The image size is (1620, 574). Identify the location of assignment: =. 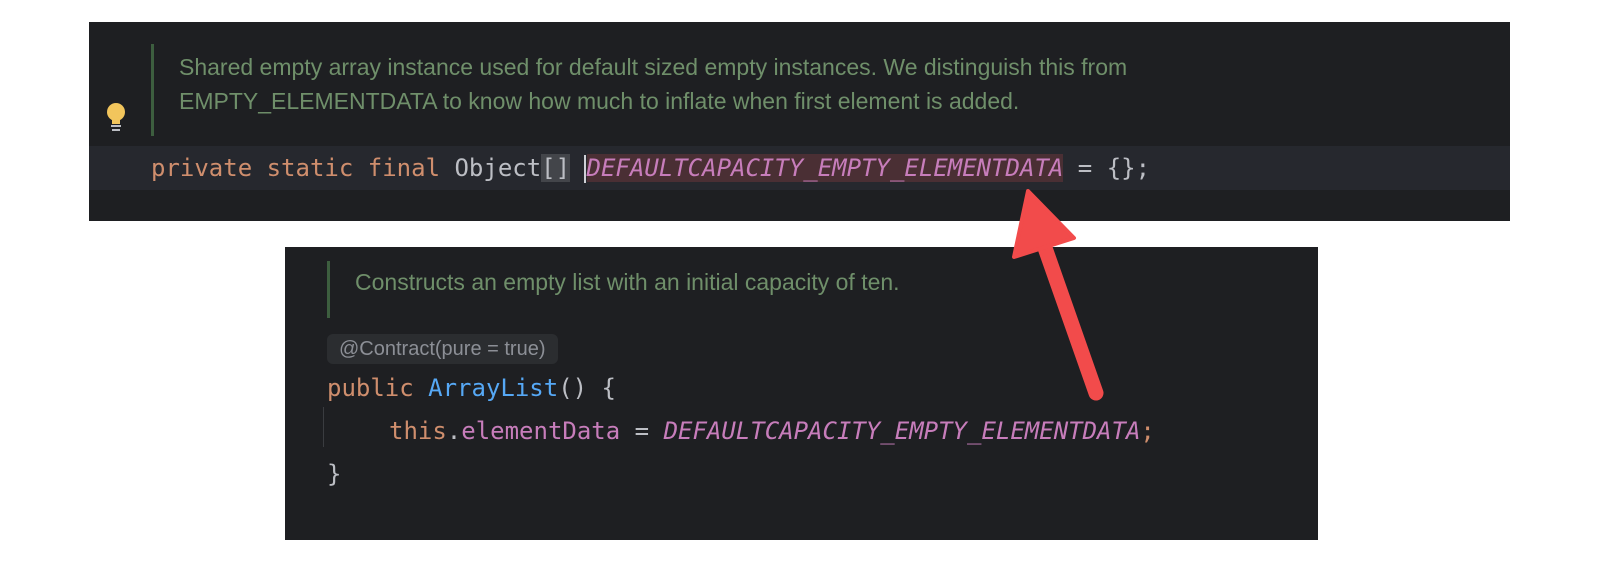
(642, 431).